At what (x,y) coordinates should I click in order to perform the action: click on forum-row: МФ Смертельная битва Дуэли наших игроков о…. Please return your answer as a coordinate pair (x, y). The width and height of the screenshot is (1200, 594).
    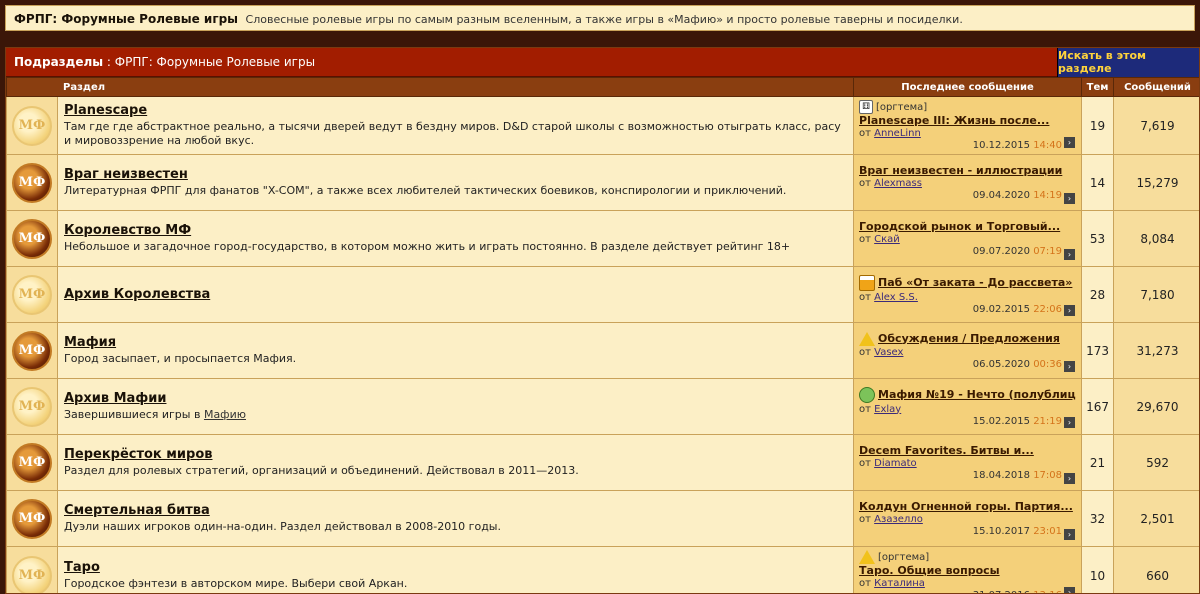
    Looking at the image, I should click on (602, 518).